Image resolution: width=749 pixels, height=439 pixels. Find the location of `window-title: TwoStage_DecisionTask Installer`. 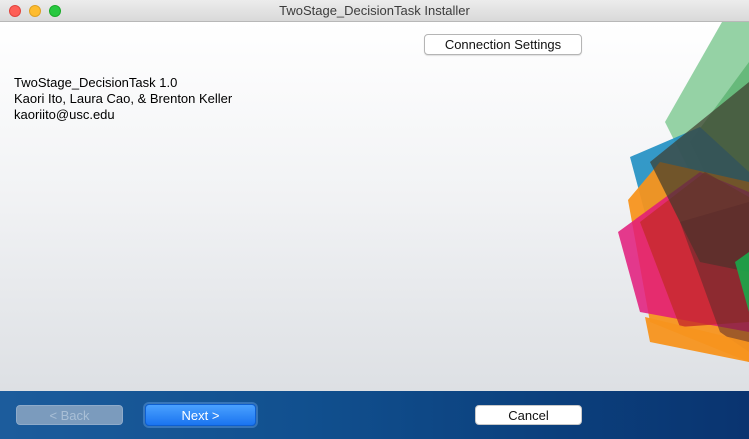

window-title: TwoStage_DecisionTask Installer is located at coordinates (374, 10).